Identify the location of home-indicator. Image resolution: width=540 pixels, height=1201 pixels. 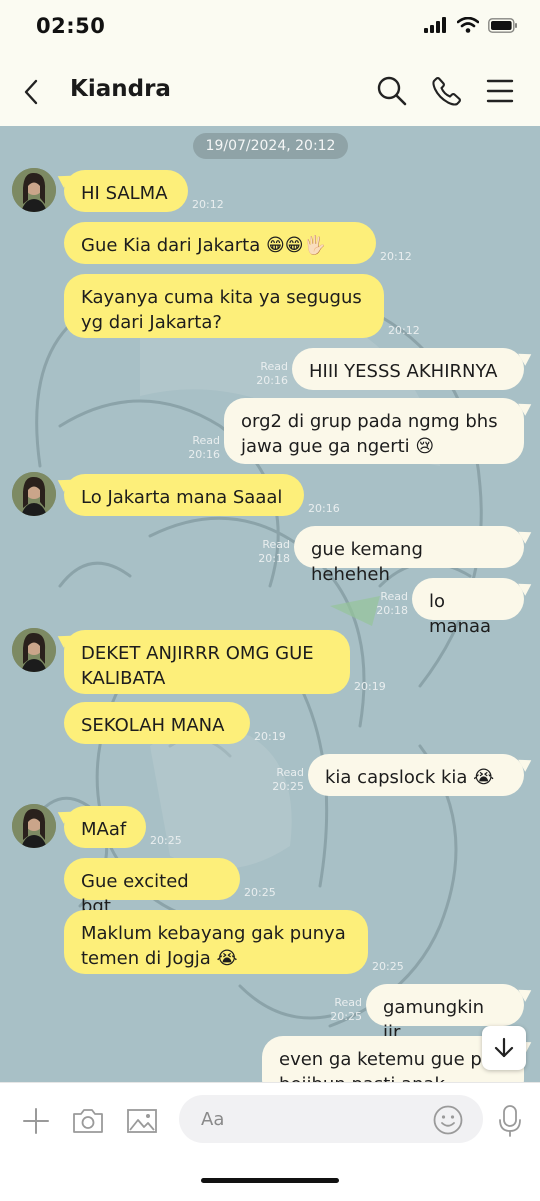
(270, 1180).